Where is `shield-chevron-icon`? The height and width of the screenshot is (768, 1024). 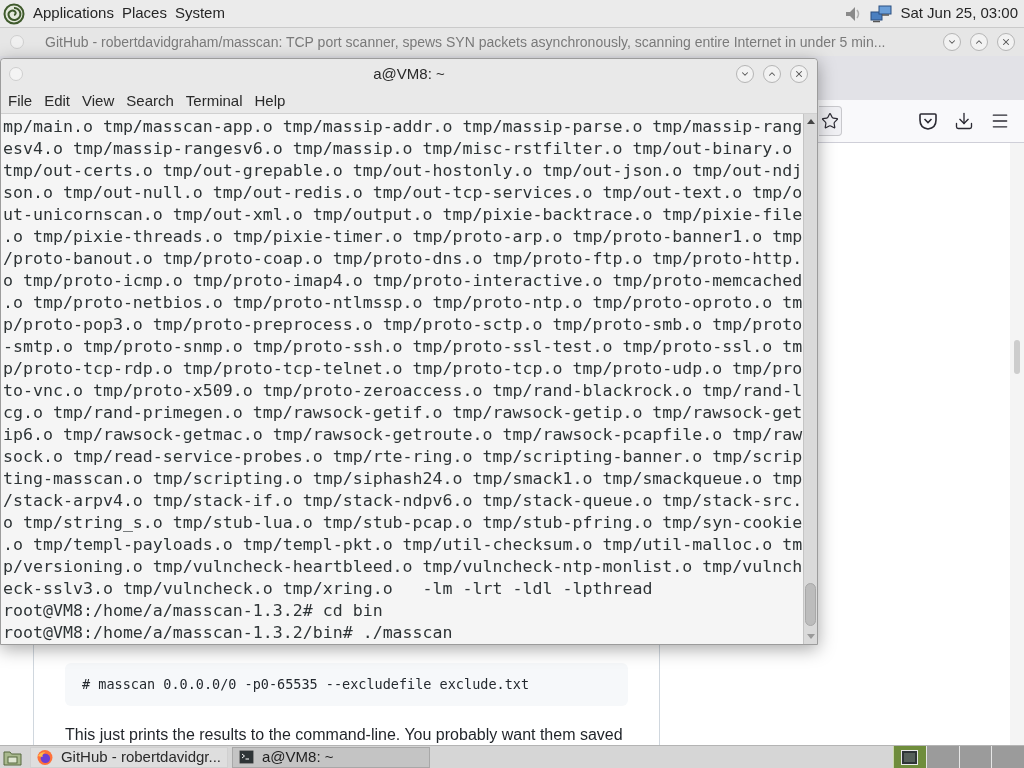 shield-chevron-icon is located at coordinates (928, 121).